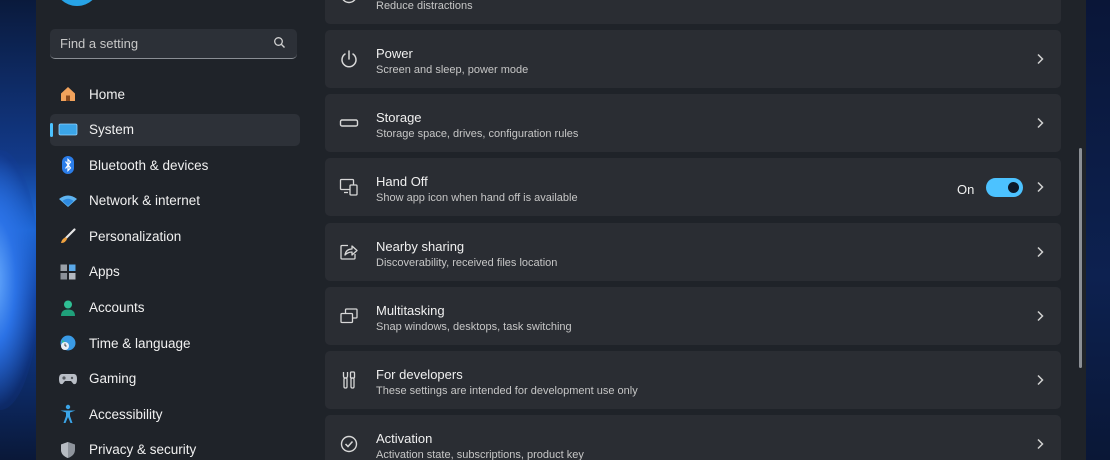 The image size is (1110, 460). What do you see at coordinates (349, 316) in the screenshot?
I see `multitasking-icon` at bounding box center [349, 316].